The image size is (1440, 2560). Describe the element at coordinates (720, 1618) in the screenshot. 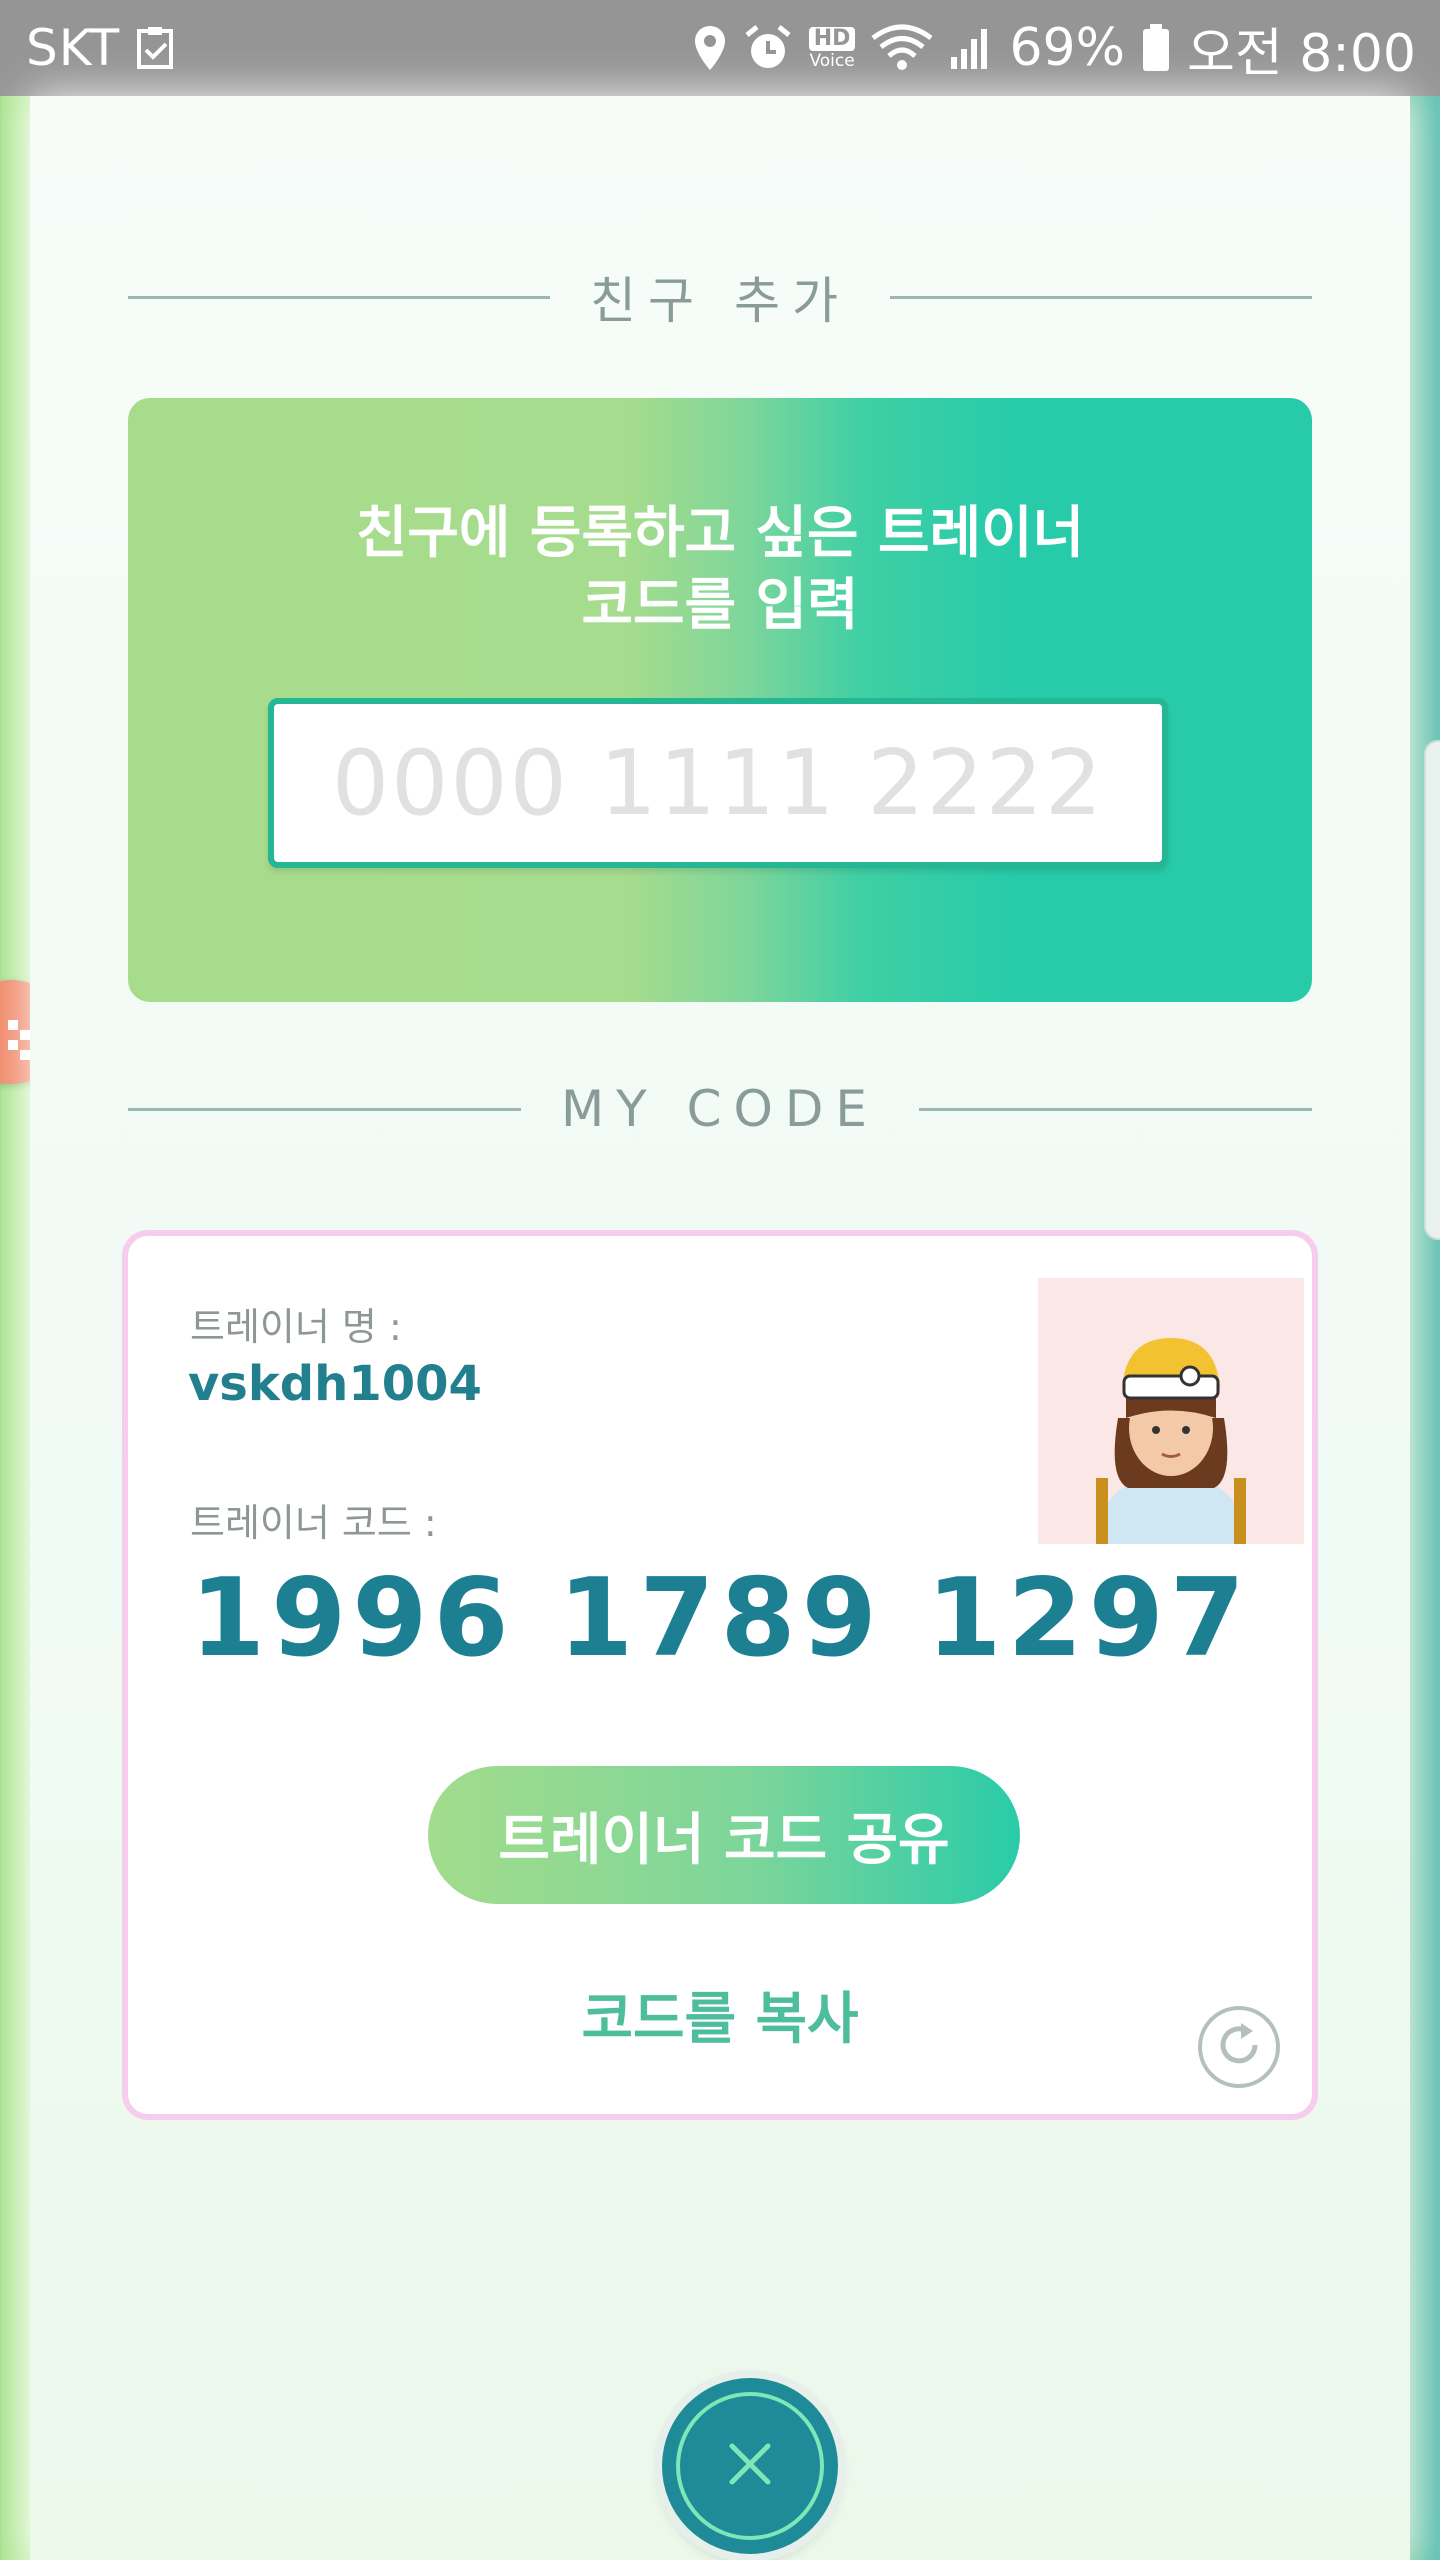

I see `trainer-code-value: 1996 1789 1297` at that location.